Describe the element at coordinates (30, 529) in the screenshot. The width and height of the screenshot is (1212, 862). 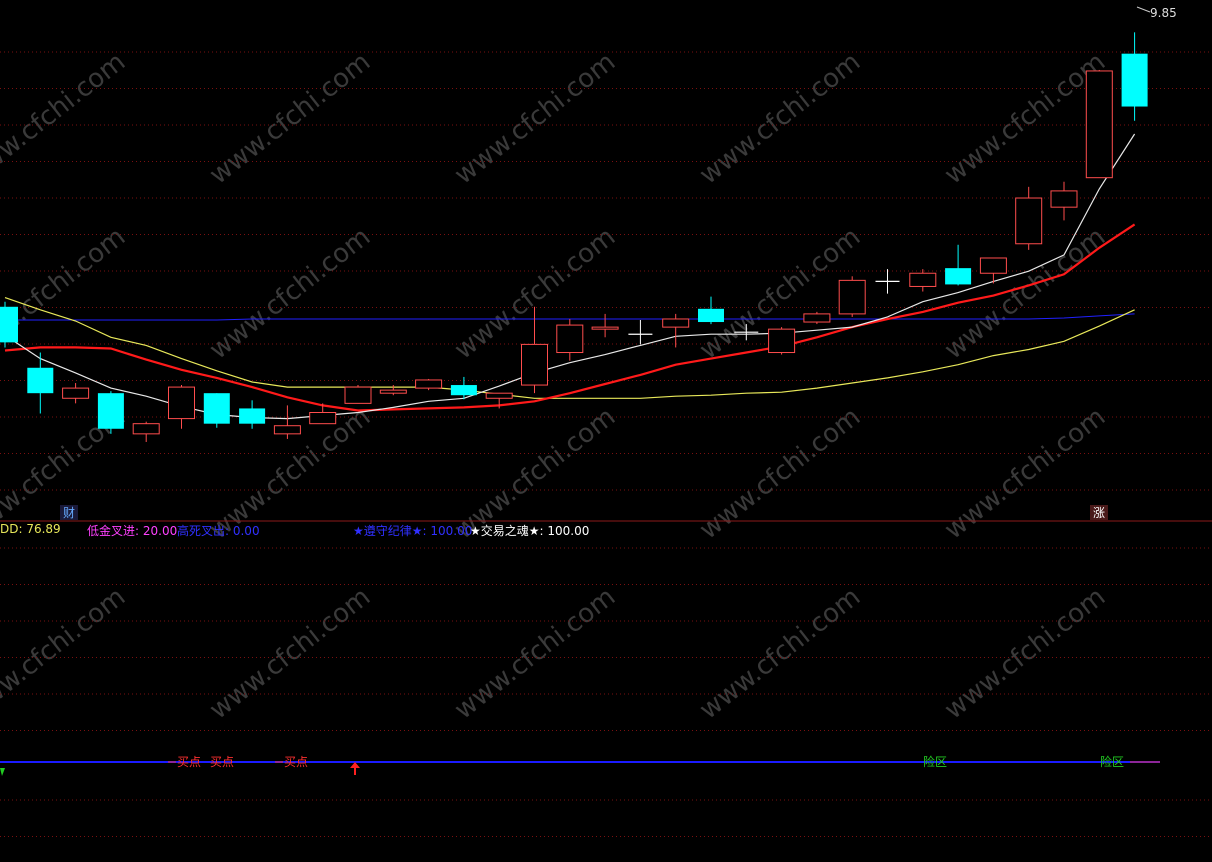
I see `indicator-dd: DD: 76.89` at that location.